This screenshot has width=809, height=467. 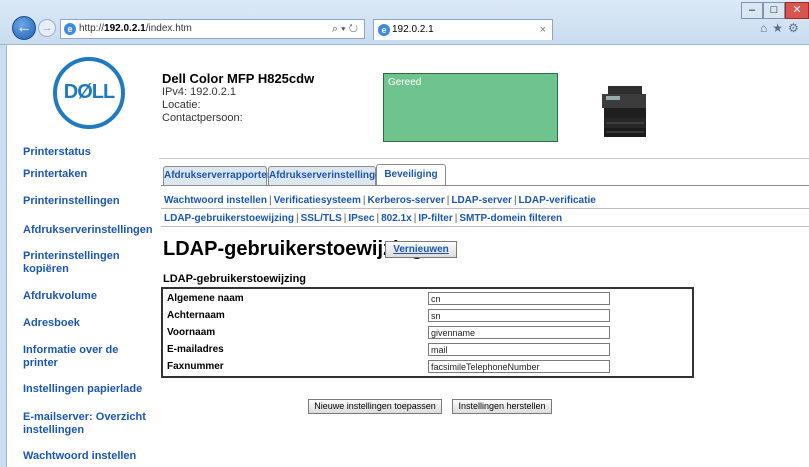 What do you see at coordinates (202, 118) in the screenshot?
I see `printer-contact: Contactpersoon:` at bounding box center [202, 118].